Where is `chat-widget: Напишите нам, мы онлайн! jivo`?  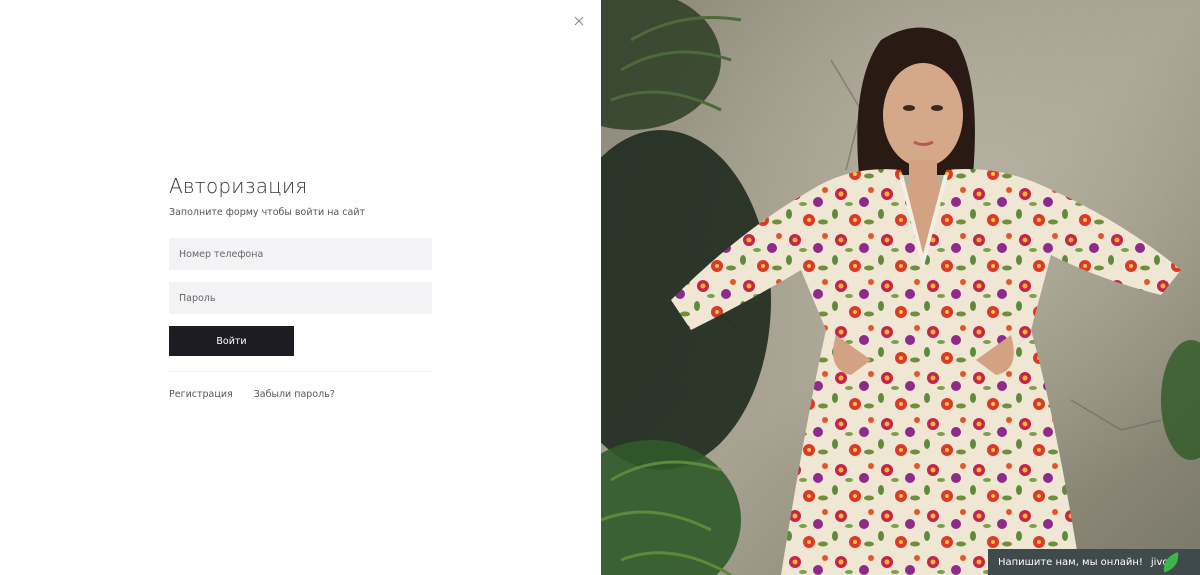 chat-widget: Напишите нам, мы онлайн! jivo is located at coordinates (1094, 562).